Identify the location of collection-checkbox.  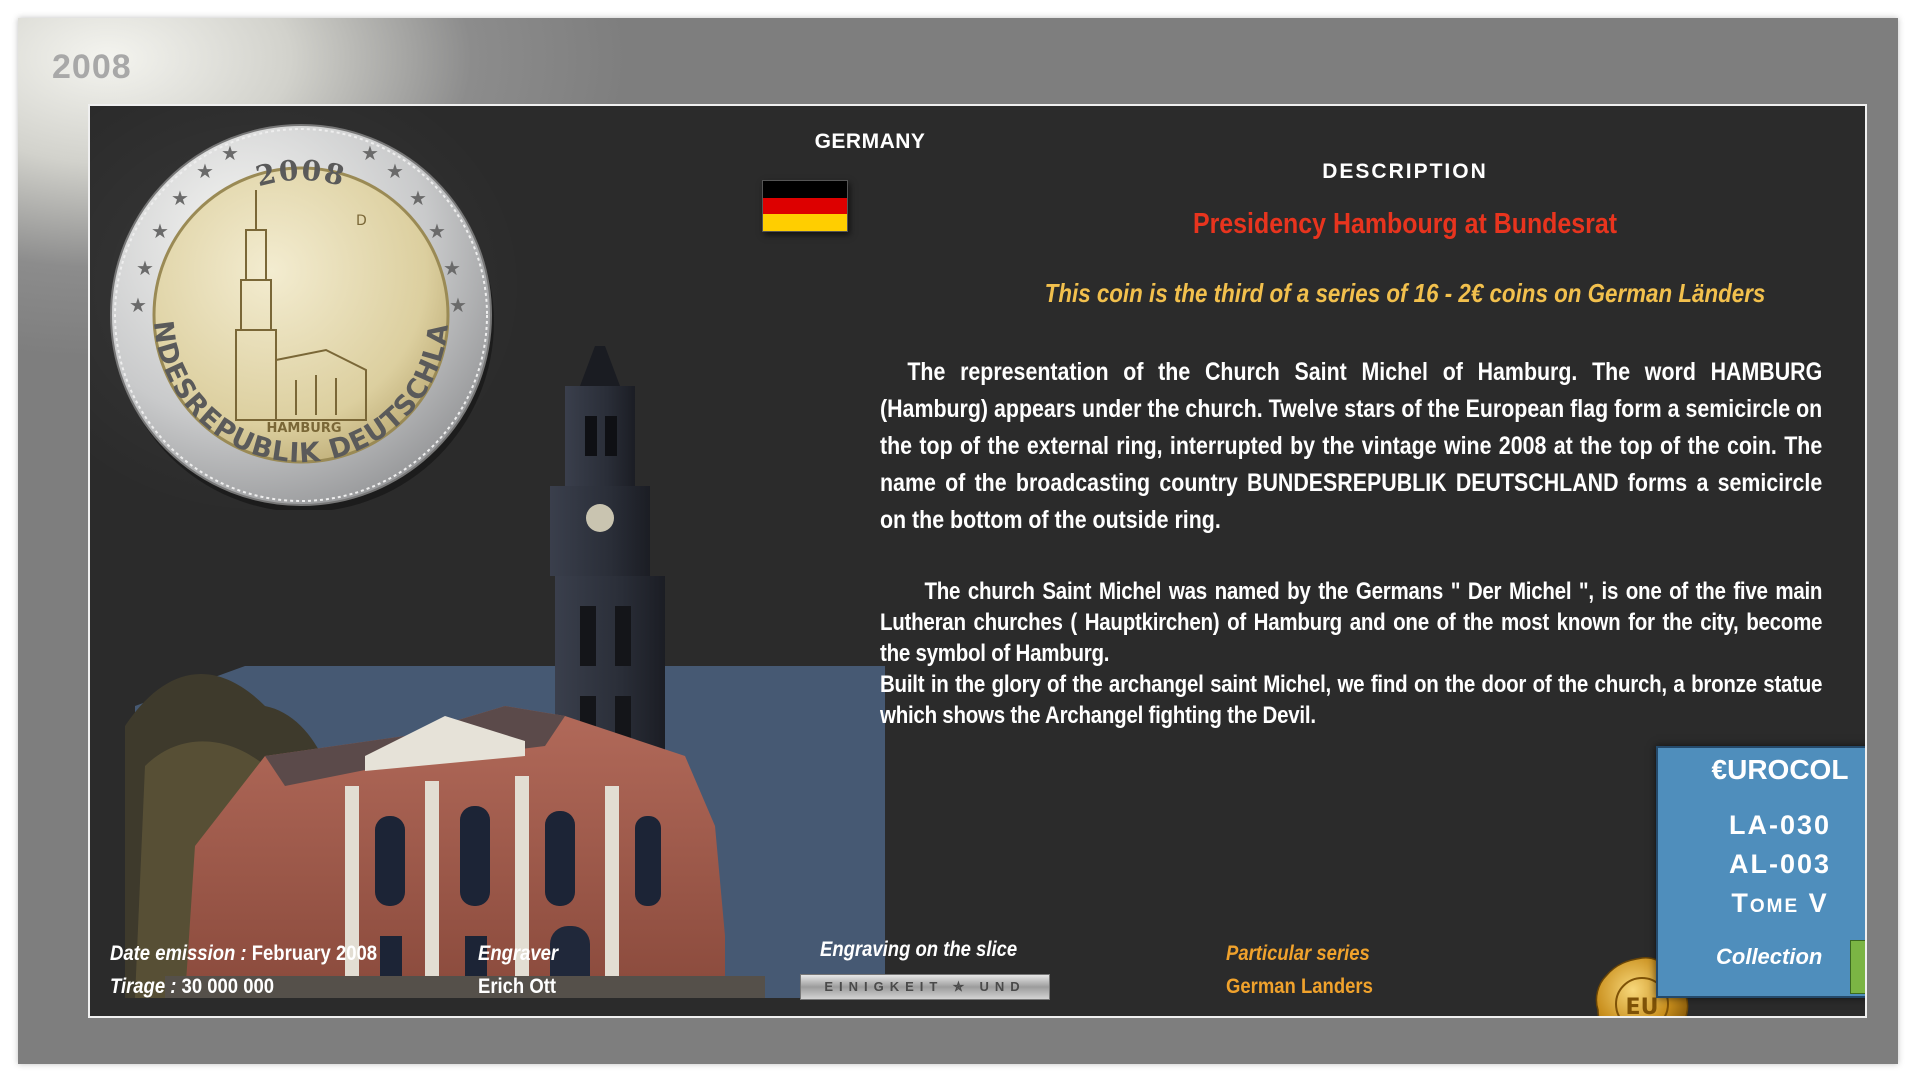
(1857, 967).